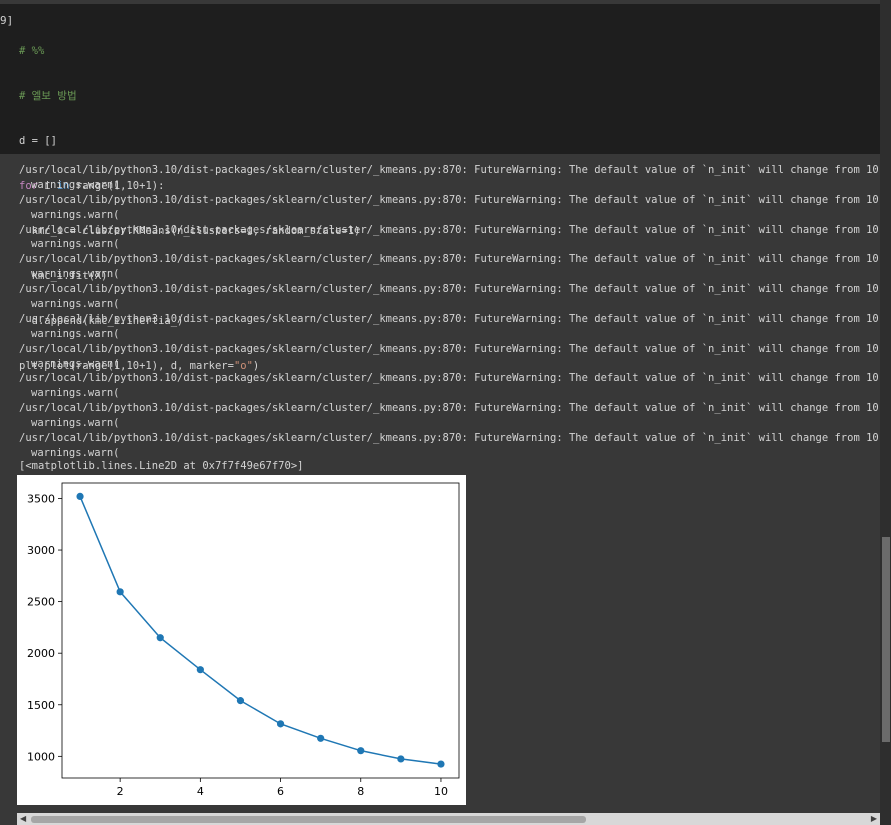  I want to click on vertical-scrollbar, so click(885, 412).